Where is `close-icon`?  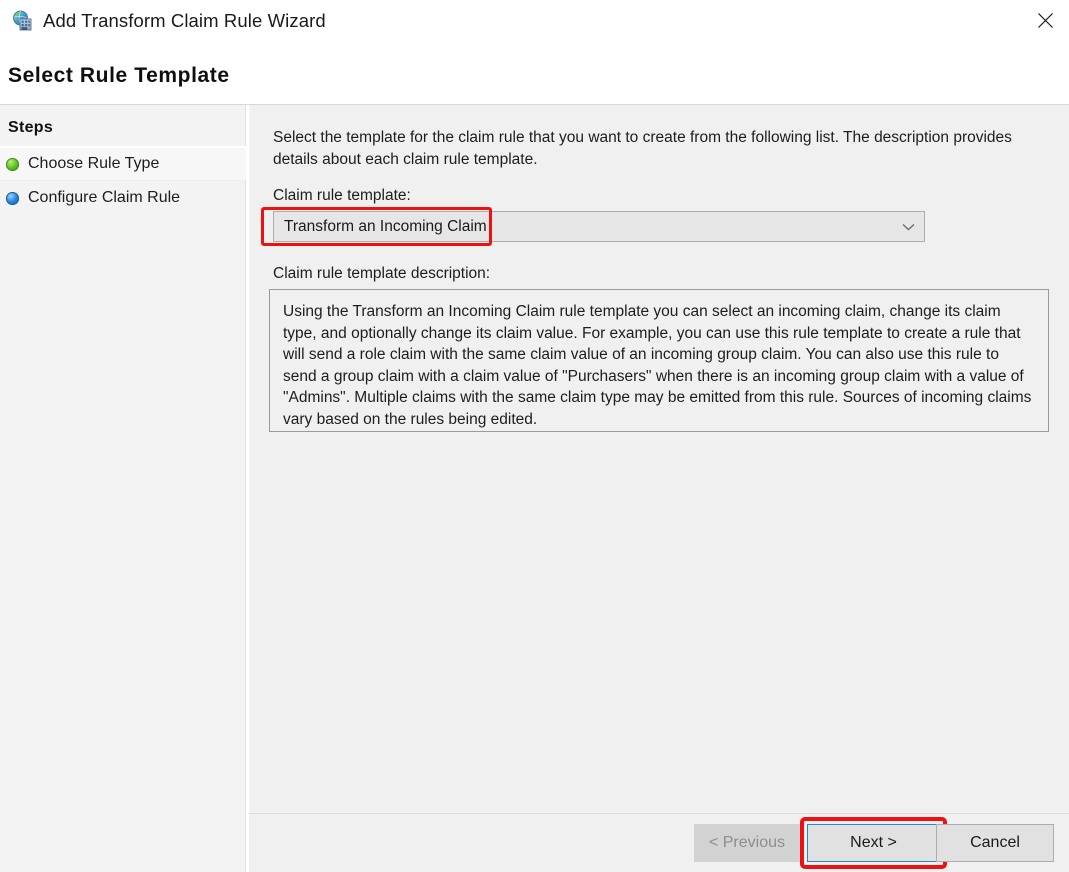
close-icon is located at coordinates (1045, 20).